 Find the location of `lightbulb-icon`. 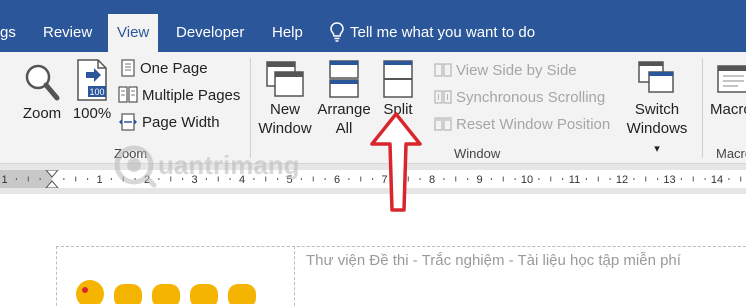

lightbulb-icon is located at coordinates (337, 31).